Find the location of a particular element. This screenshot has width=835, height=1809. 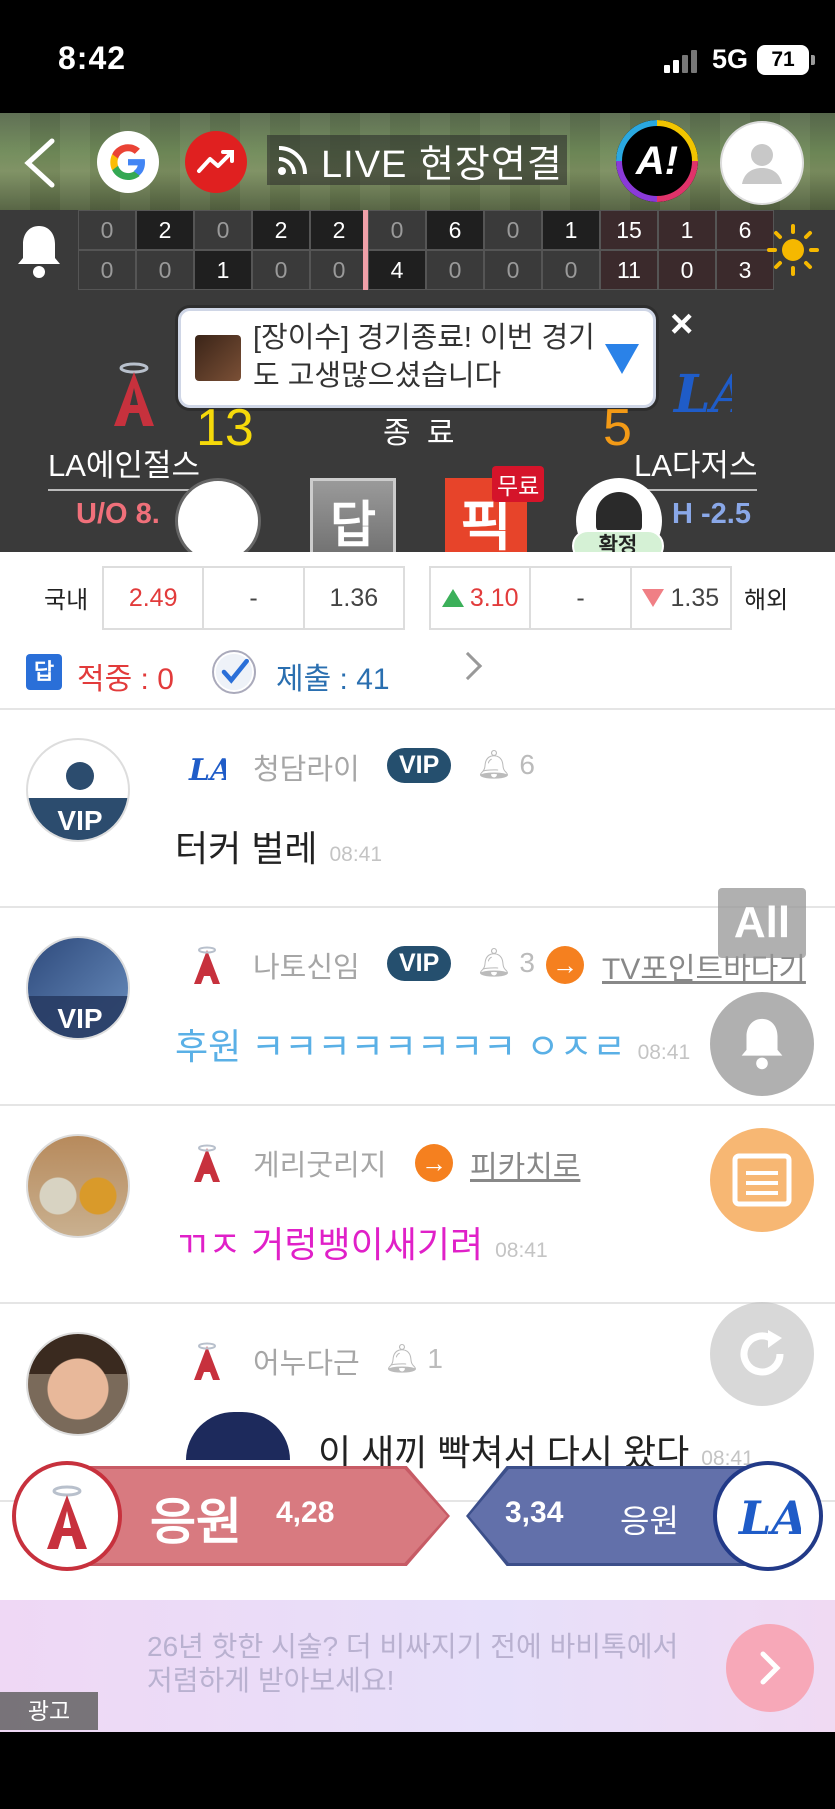

list-button is located at coordinates (762, 1180).